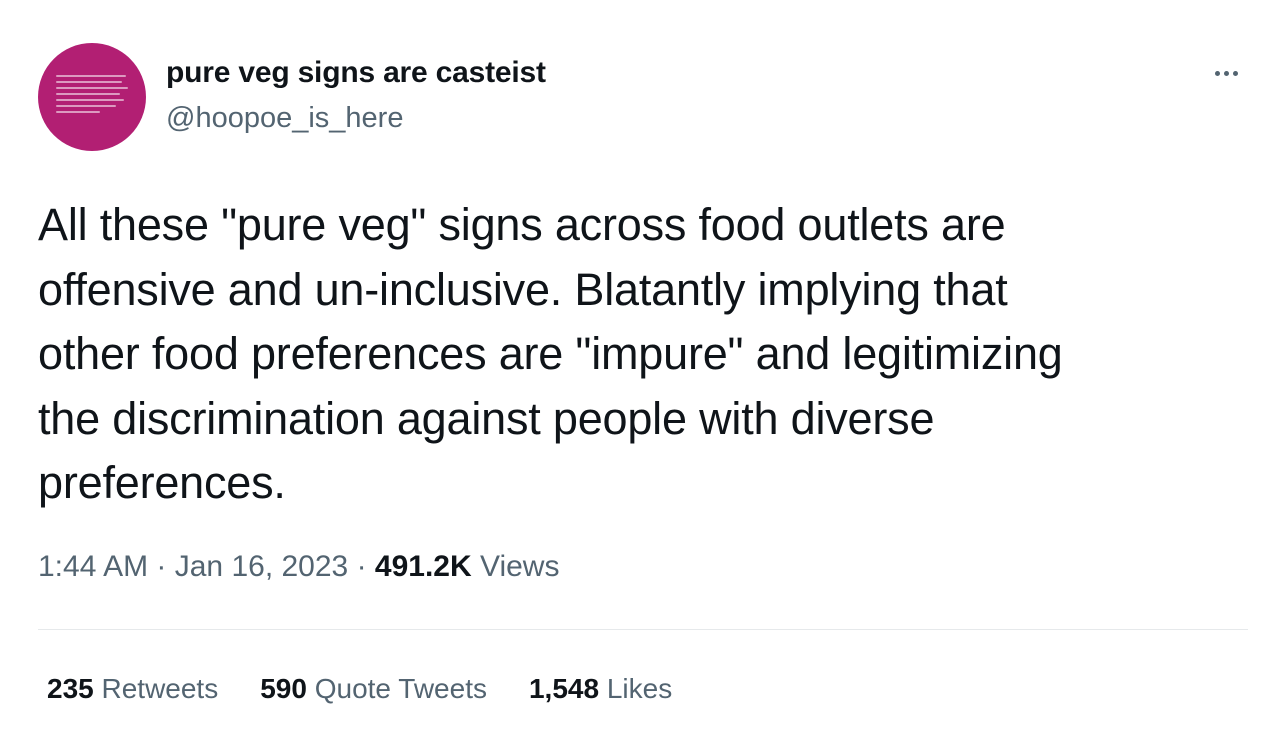 This screenshot has width=1280, height=750. What do you see at coordinates (261, 566) in the screenshot?
I see `tweet-date: Jan 16, 2023` at bounding box center [261, 566].